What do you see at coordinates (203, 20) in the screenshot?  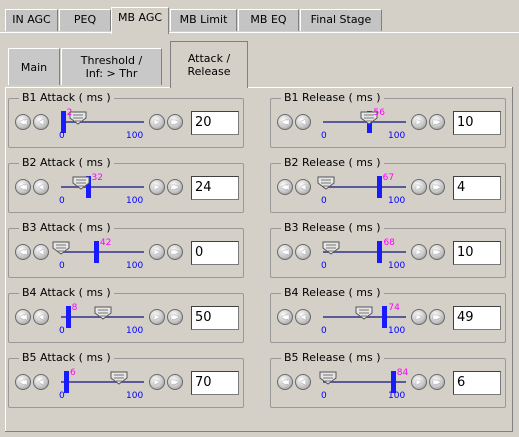 I see `tab-mb-limit: MB Limit` at bounding box center [203, 20].